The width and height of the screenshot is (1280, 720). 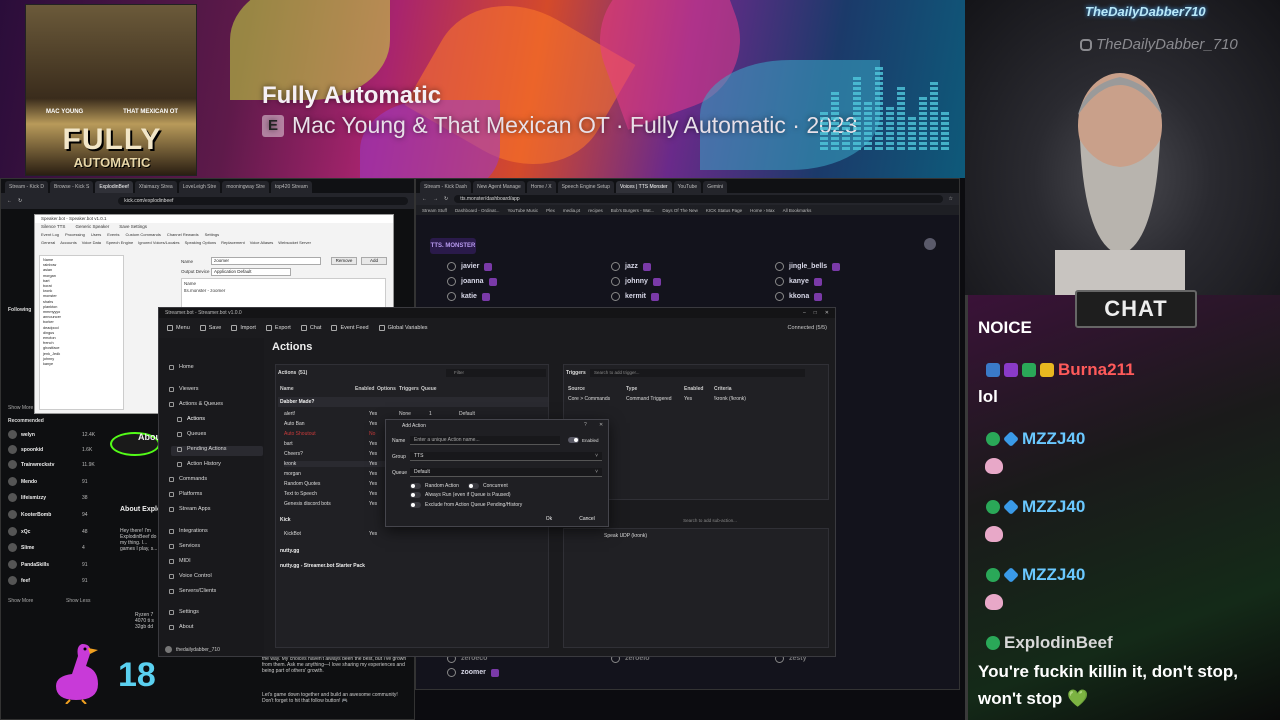 I want to click on channel-row: spoonkid 1.6K, so click(x=50, y=449).